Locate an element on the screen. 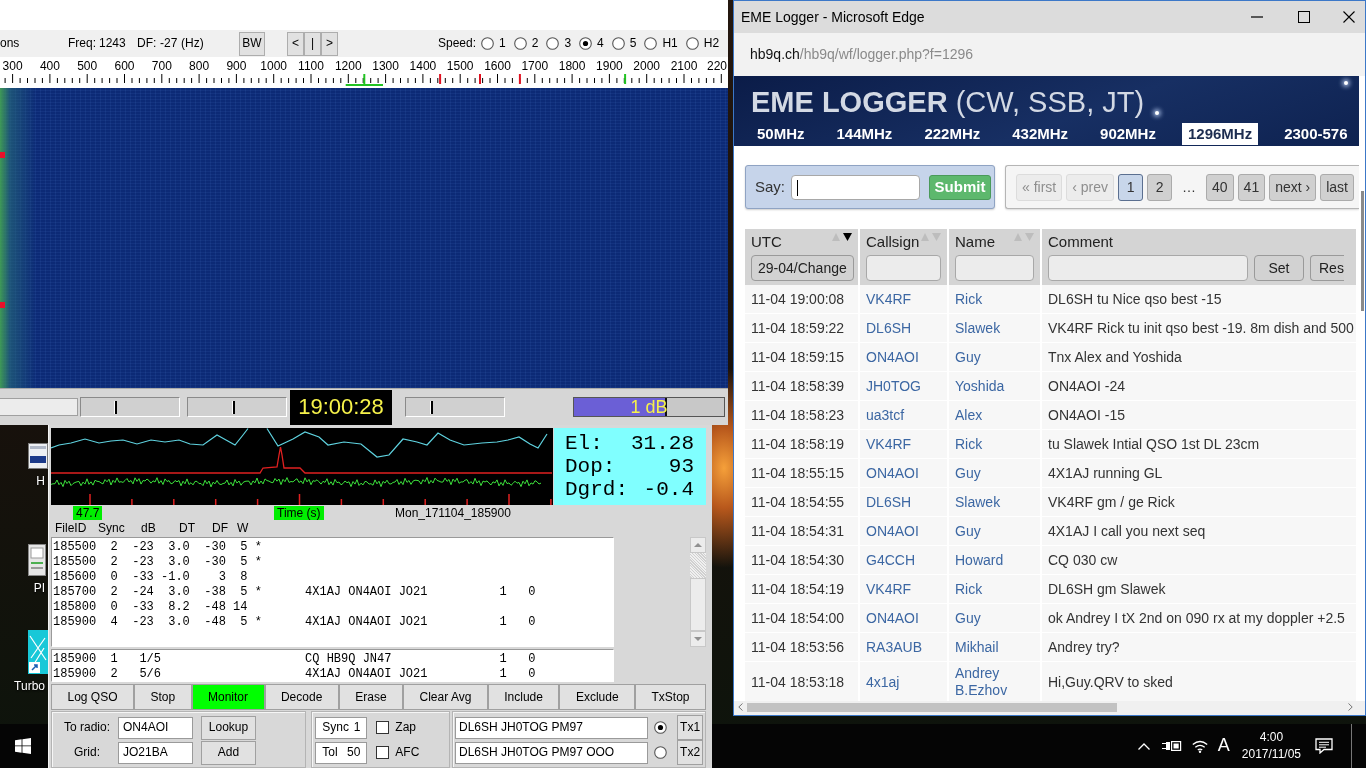 This screenshot has width=1366, height=768. scroll-right-icon is located at coordinates (1350, 707).